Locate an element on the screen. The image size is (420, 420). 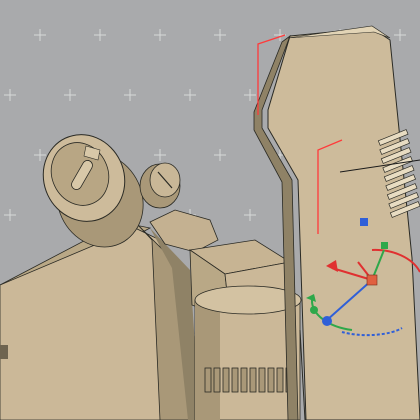
gizmo-z-handle is located at coordinates (327, 321).